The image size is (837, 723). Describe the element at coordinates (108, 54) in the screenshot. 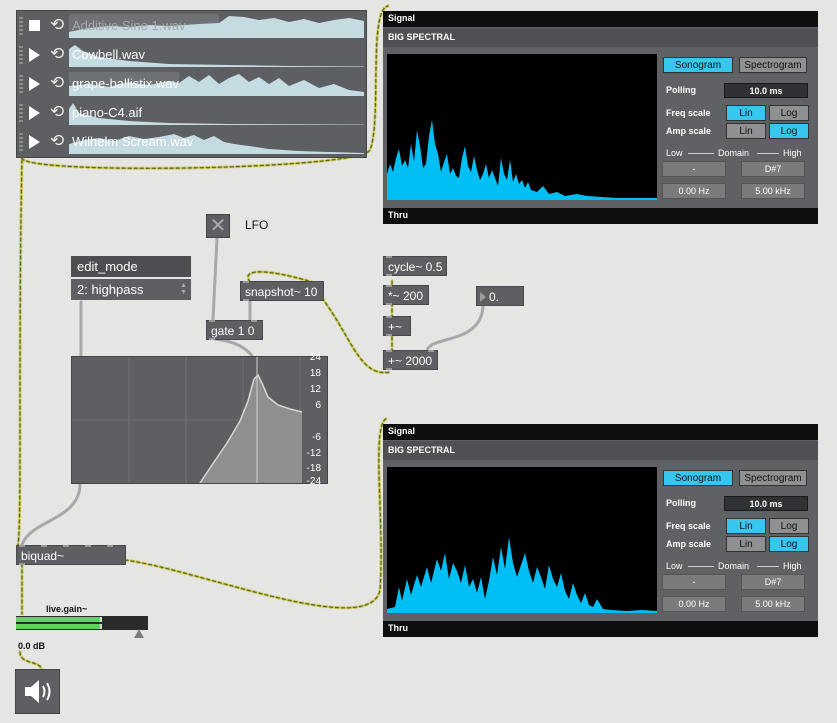

I see `playlist-item-name: Cowbell.wav` at that location.